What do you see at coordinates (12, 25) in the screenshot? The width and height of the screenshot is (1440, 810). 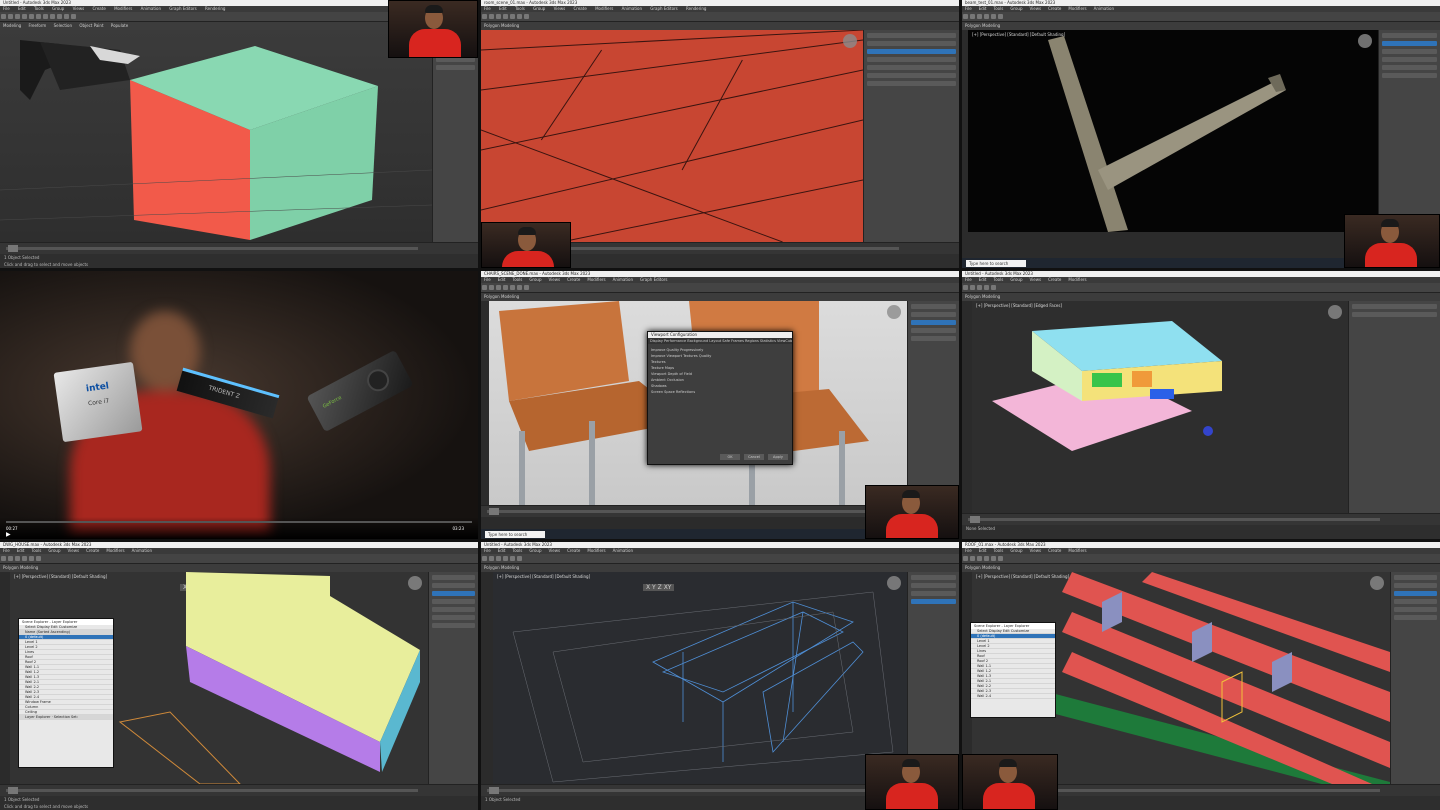 I see `ribbon-tab-modeling: Modeling` at bounding box center [12, 25].